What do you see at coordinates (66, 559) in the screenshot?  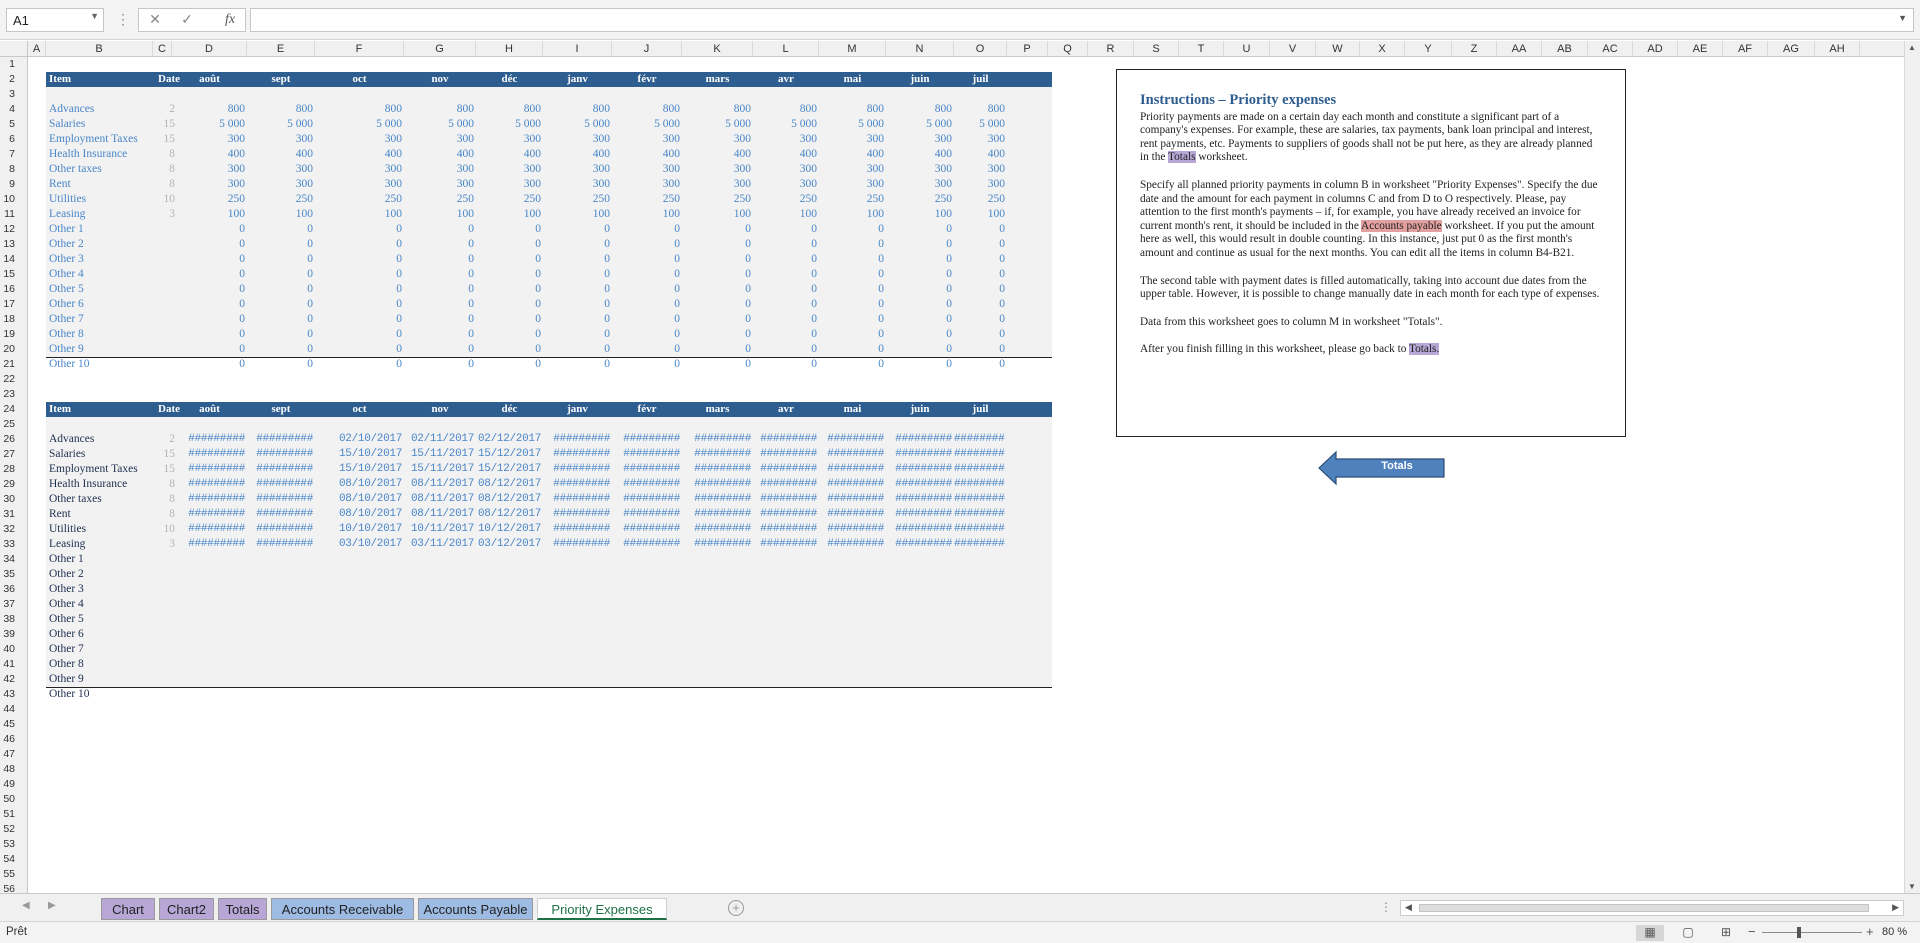 I see `item-cell: Other 1` at bounding box center [66, 559].